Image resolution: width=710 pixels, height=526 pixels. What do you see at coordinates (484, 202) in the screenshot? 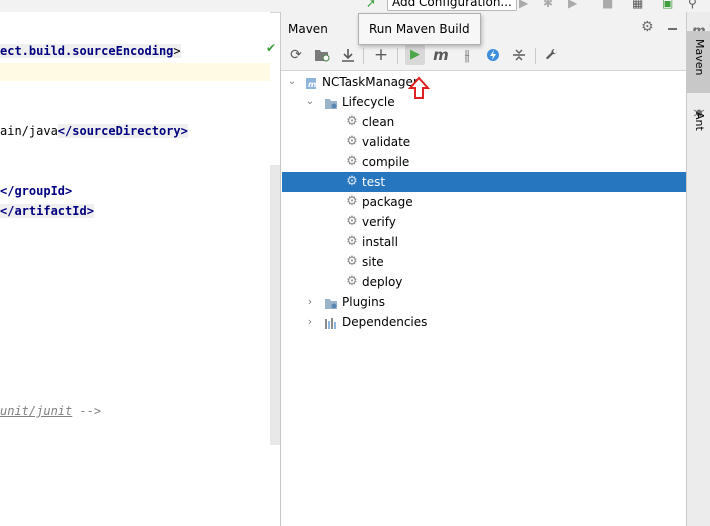
I see `tree-item-goal-package: ⚙ package` at bounding box center [484, 202].